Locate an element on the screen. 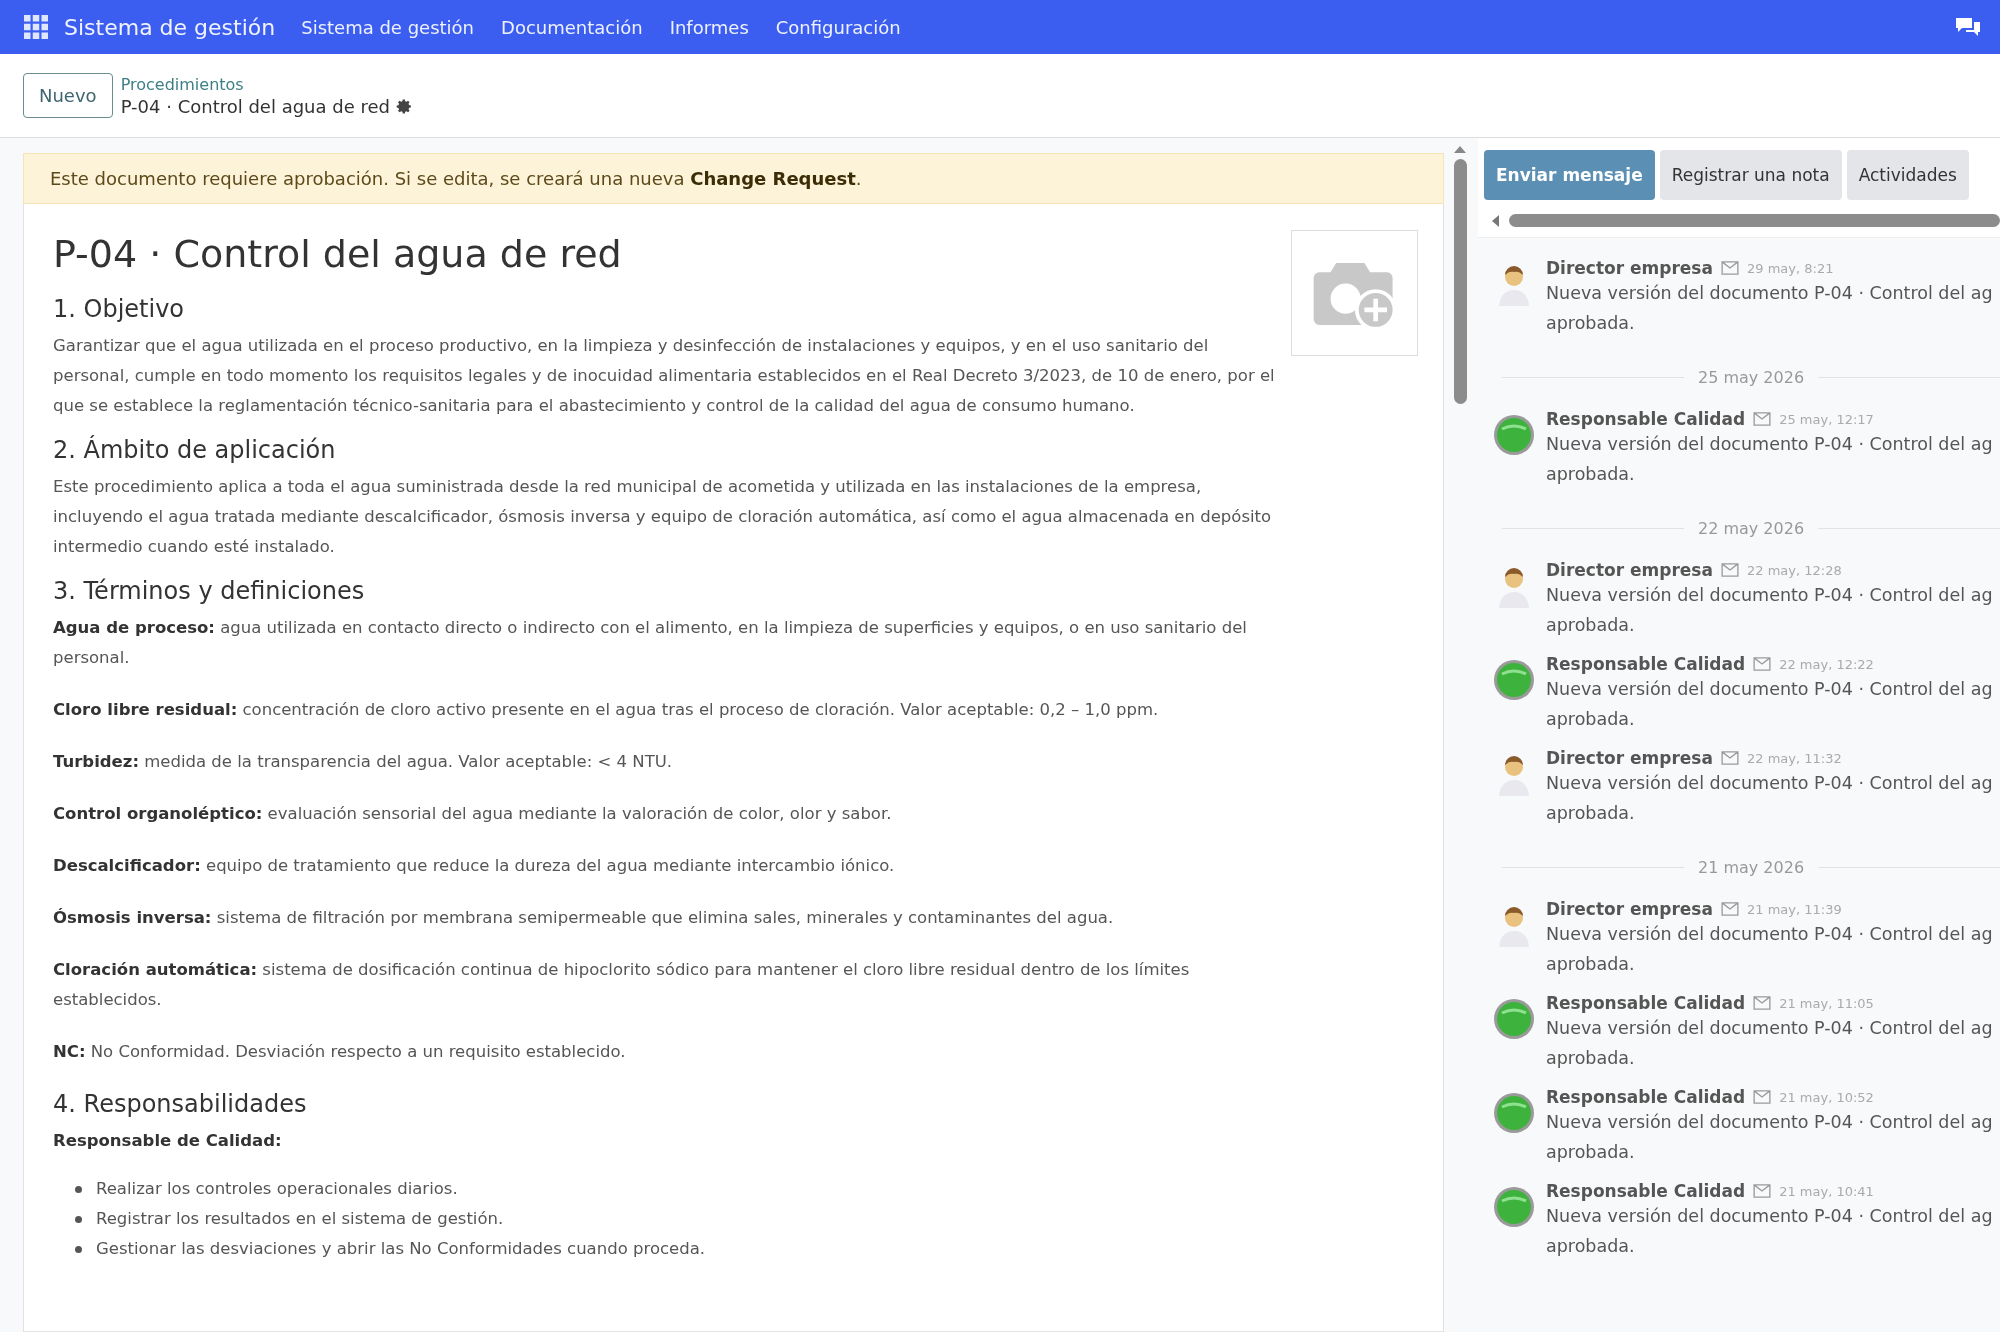  message-date: 29 may, 8:21 is located at coordinates (1790, 268).